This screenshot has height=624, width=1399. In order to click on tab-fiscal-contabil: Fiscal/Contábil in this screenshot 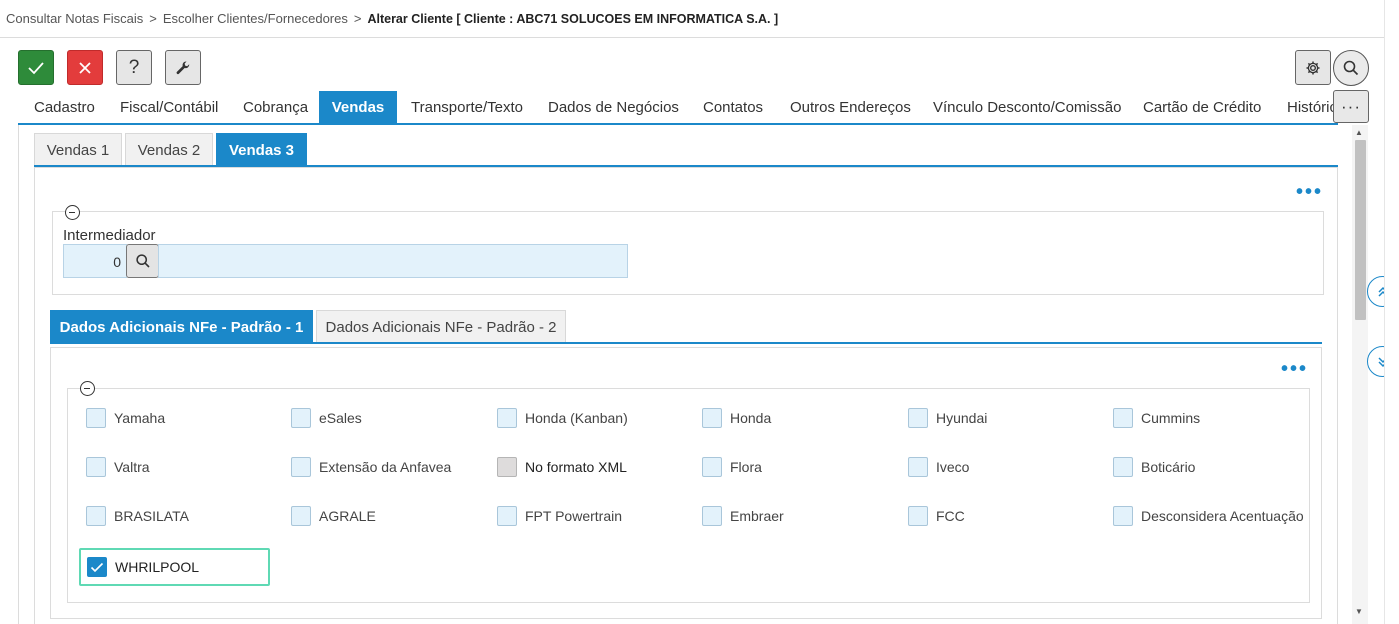, I will do `click(169, 107)`.